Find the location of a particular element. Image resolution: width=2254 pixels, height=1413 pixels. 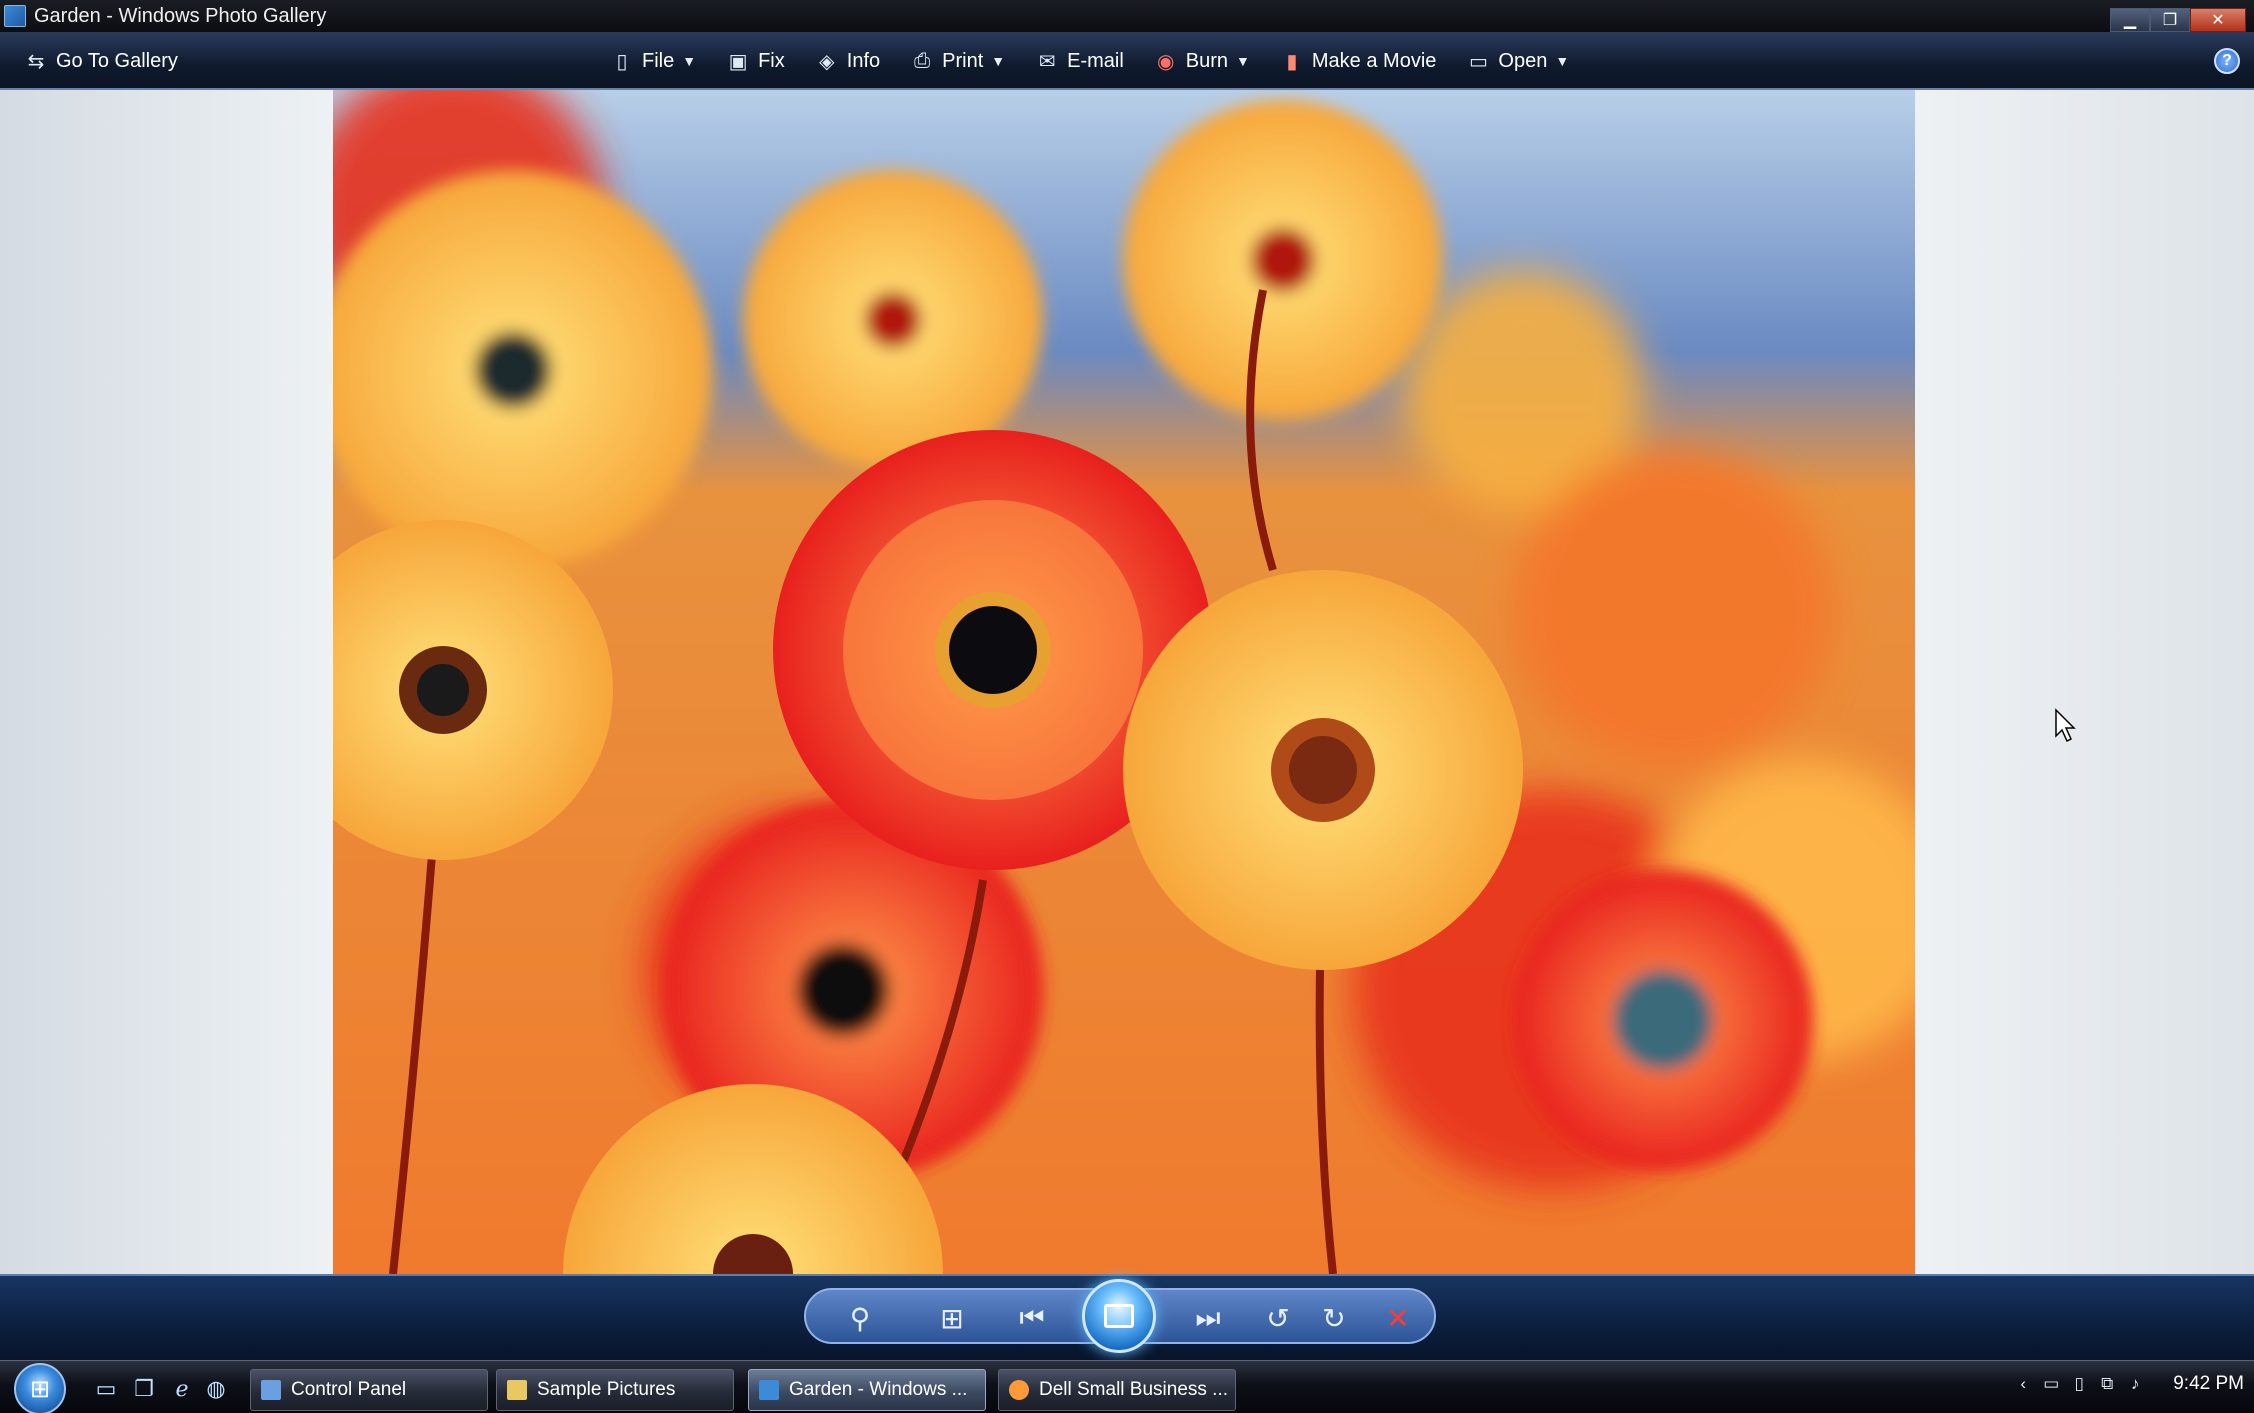

print-icon: ⎙ is located at coordinates (922, 60).